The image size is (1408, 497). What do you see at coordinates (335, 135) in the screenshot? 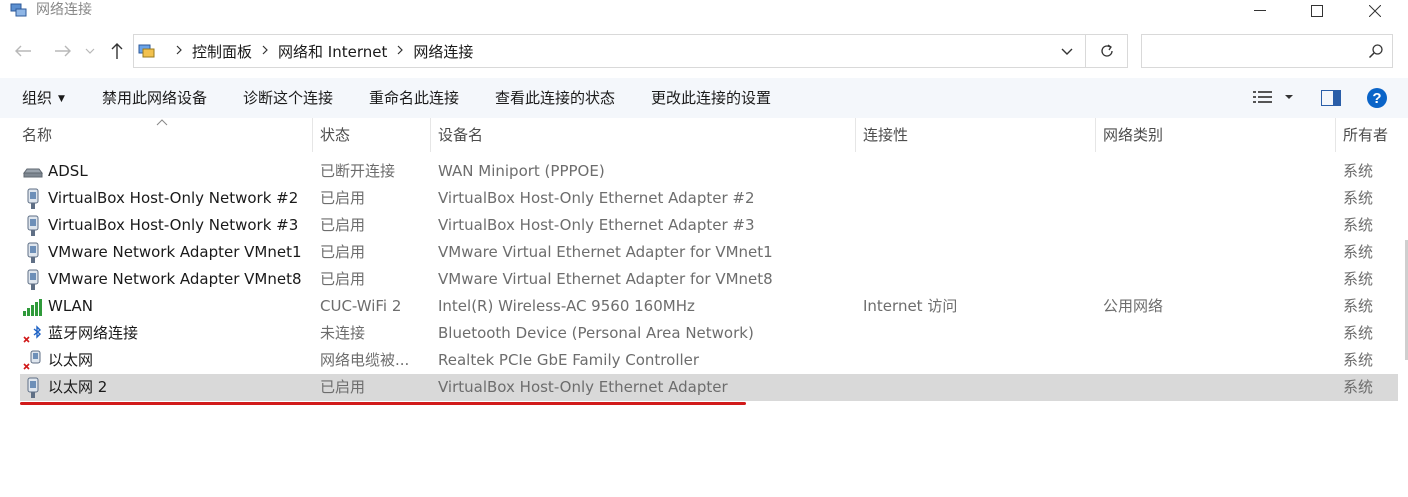
I see `column-header-status: 状态` at bounding box center [335, 135].